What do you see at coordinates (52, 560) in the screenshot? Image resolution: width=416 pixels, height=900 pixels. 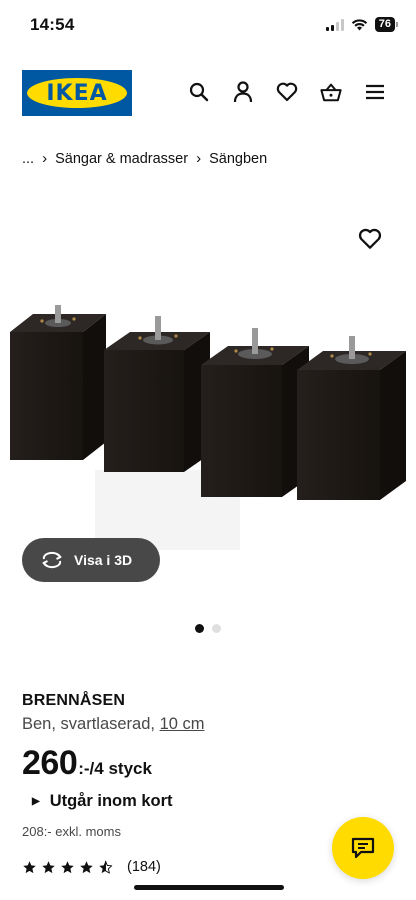 I see `rotate-3d-icon` at bounding box center [52, 560].